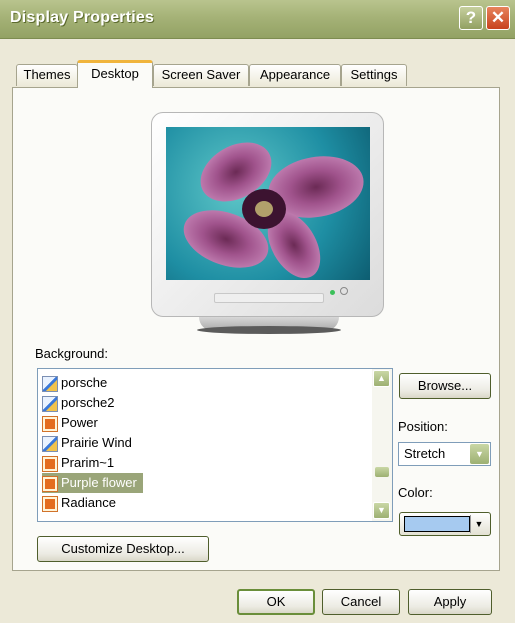  What do you see at coordinates (82, 17) in the screenshot?
I see `window-title: Display Properties` at bounding box center [82, 17].